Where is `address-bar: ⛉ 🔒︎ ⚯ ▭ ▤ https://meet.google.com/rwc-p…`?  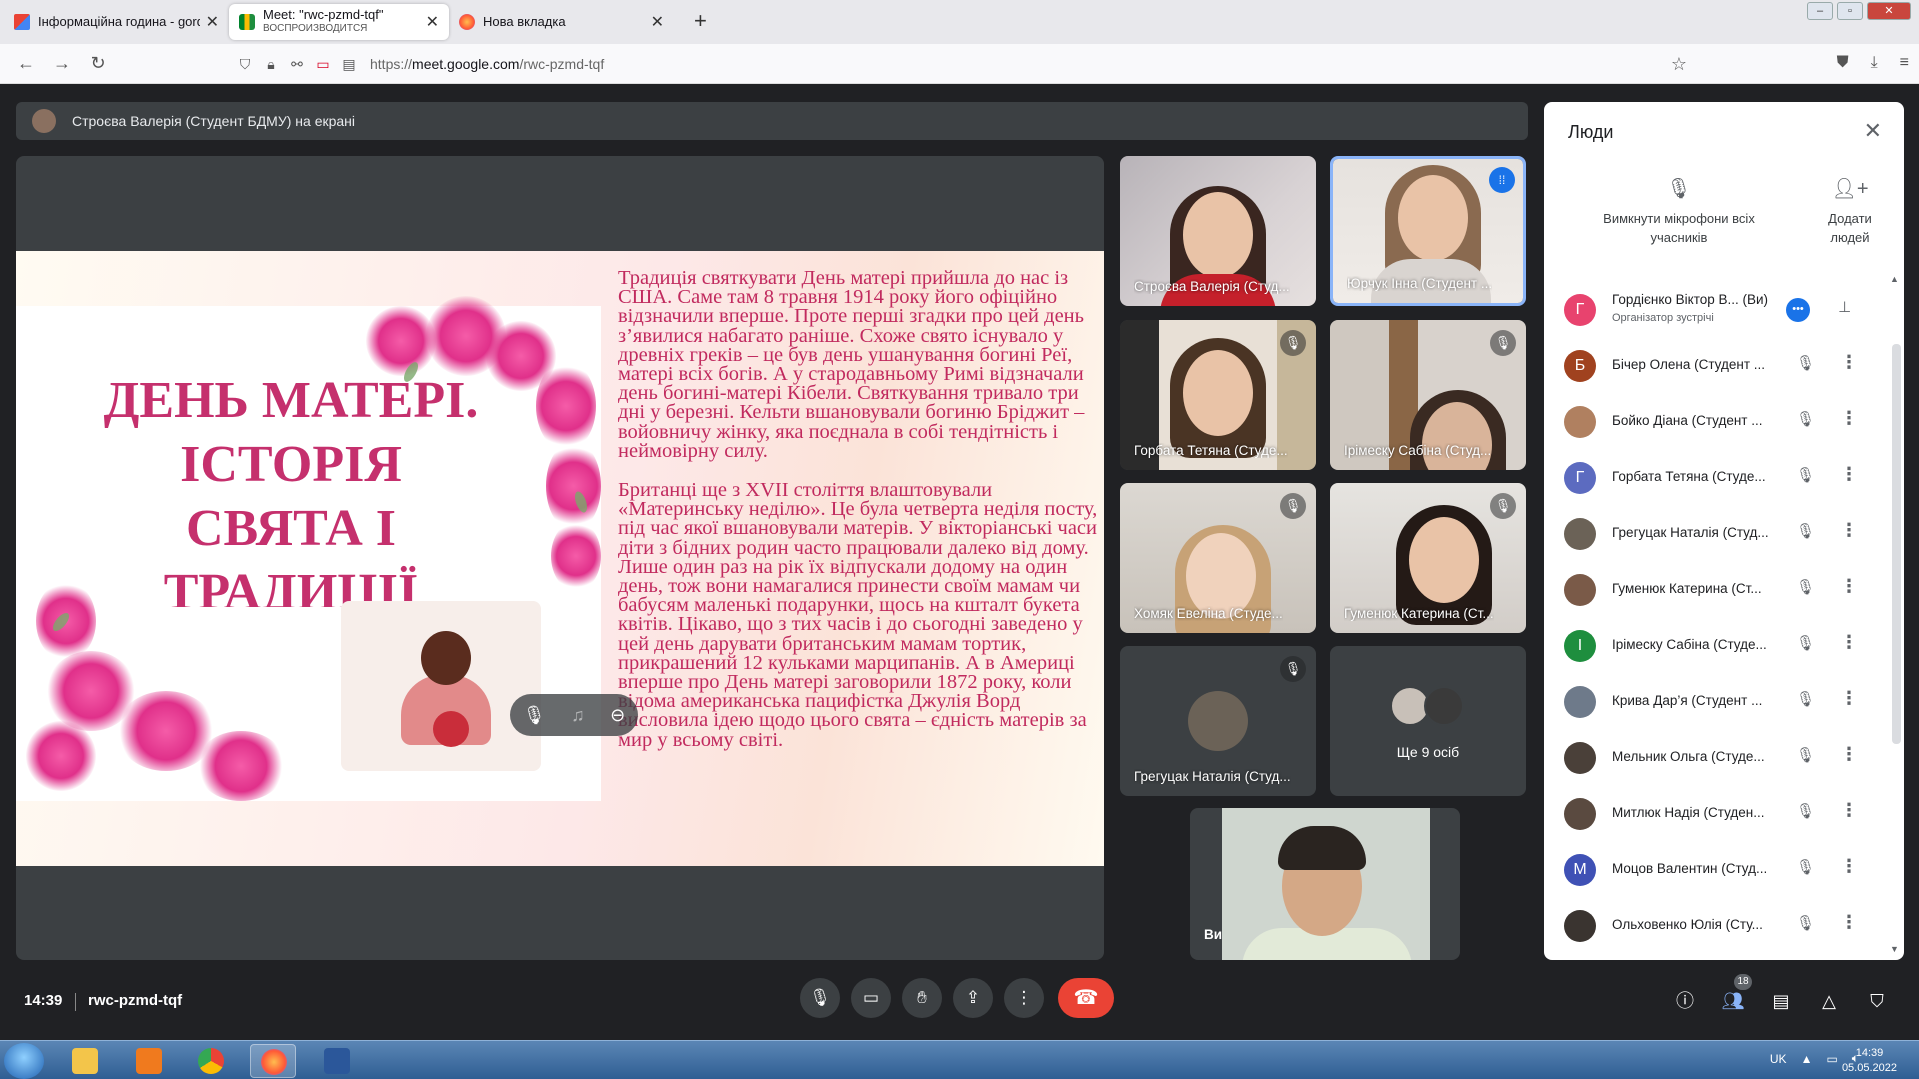
address-bar: ⛉ 🔒︎ ⚯ ▭ ▤ https://meet.google.com/rwc-p… is located at coordinates (967, 64).